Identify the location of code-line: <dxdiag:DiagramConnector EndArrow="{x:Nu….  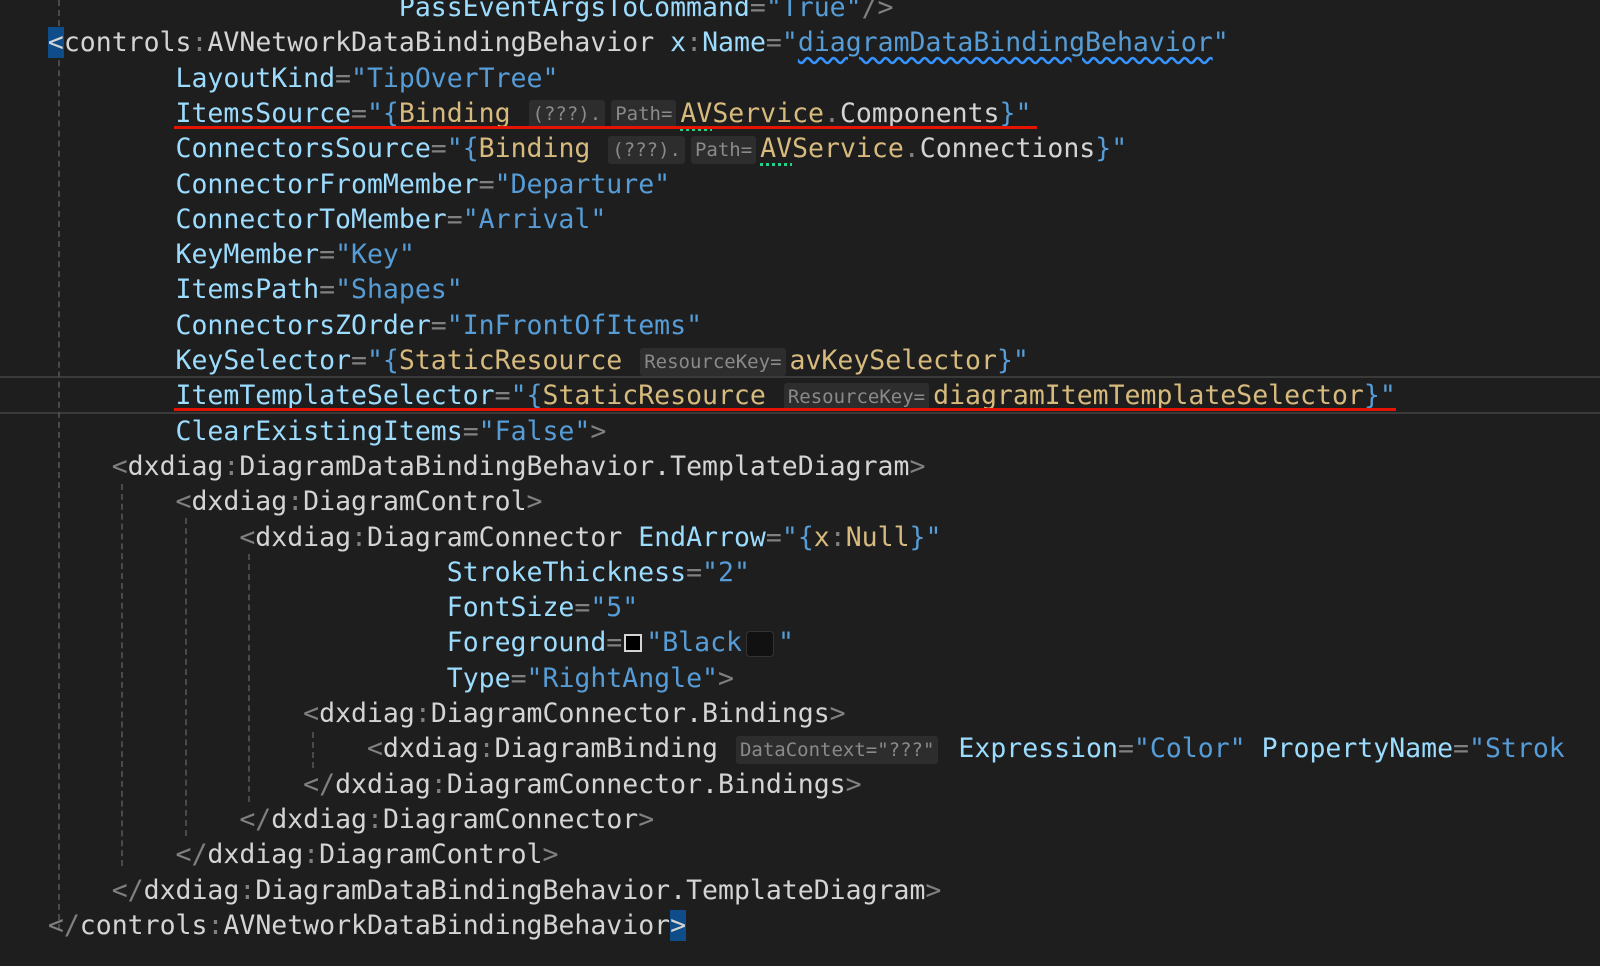
(470, 538).